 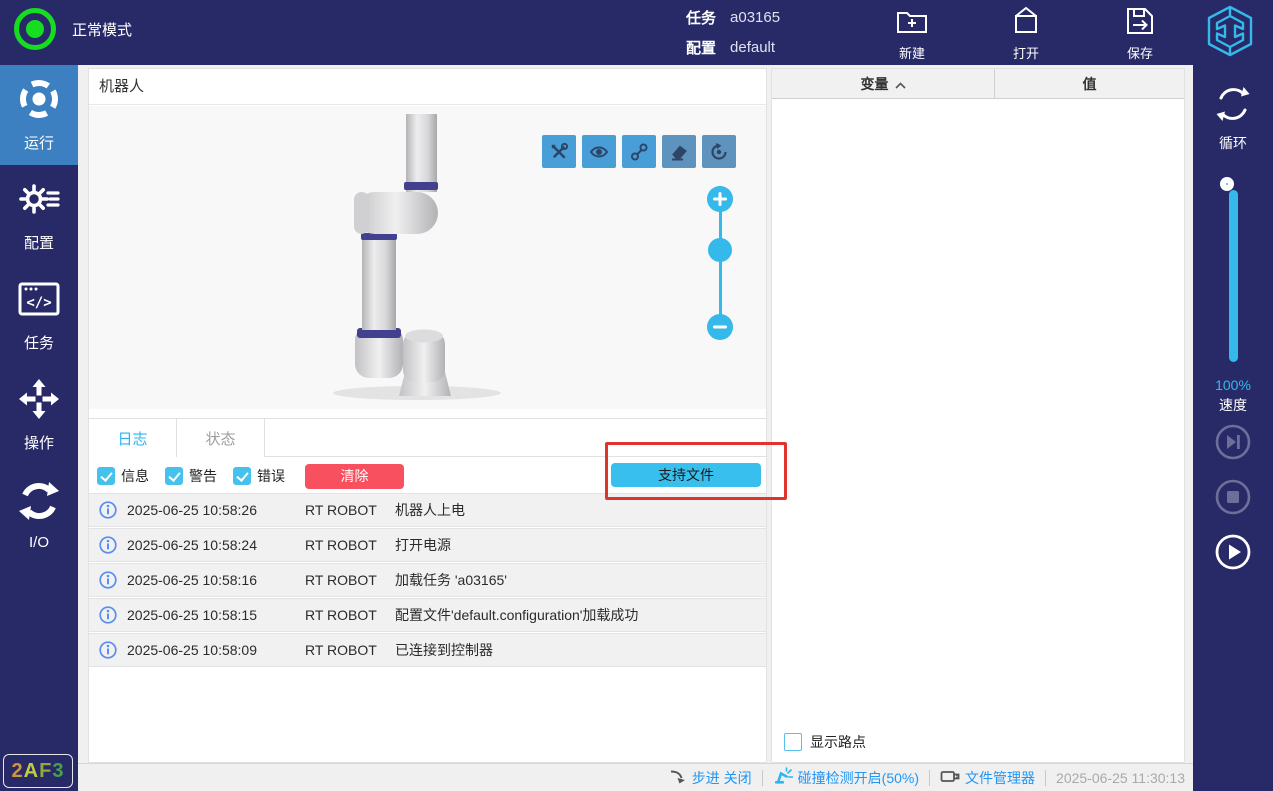 I want to click on new-task-button: 新建, so click(x=912, y=33).